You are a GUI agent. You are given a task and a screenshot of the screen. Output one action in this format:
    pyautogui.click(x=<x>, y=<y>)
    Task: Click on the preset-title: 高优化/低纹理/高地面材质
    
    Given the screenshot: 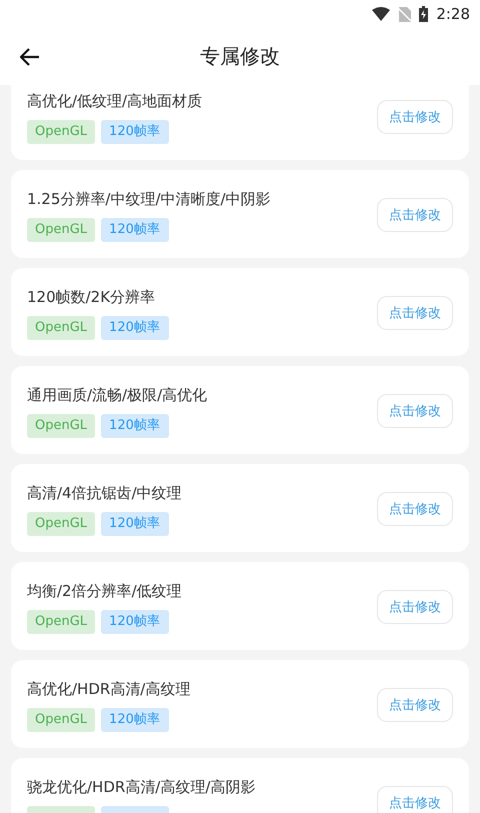 What is the action you would take?
    pyautogui.click(x=114, y=101)
    